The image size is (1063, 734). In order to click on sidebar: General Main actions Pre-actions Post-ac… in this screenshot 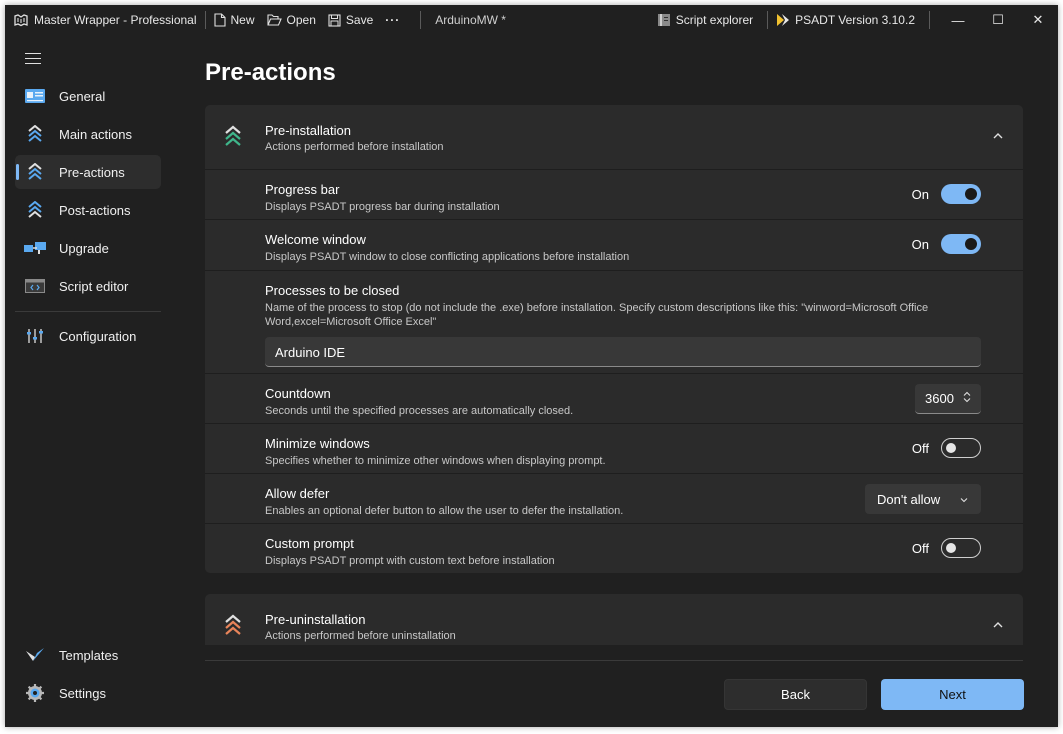, I will do `click(85, 381)`.